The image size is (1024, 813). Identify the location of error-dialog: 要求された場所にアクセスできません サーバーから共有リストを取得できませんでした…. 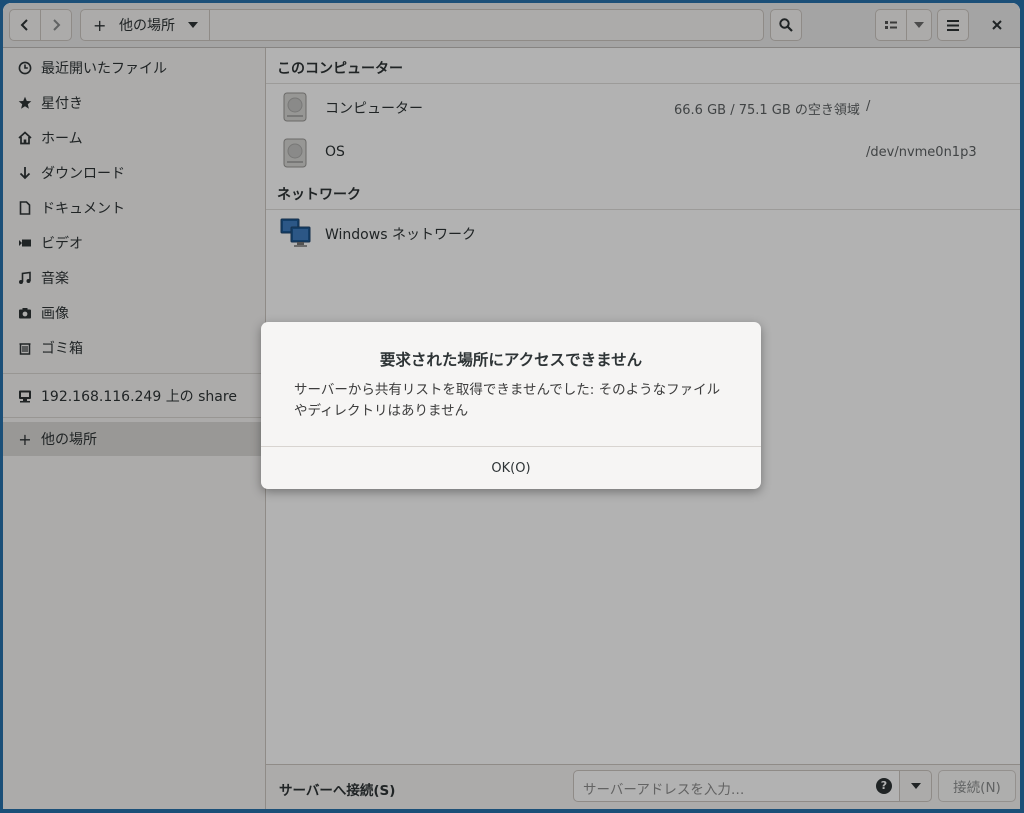
(511, 405).